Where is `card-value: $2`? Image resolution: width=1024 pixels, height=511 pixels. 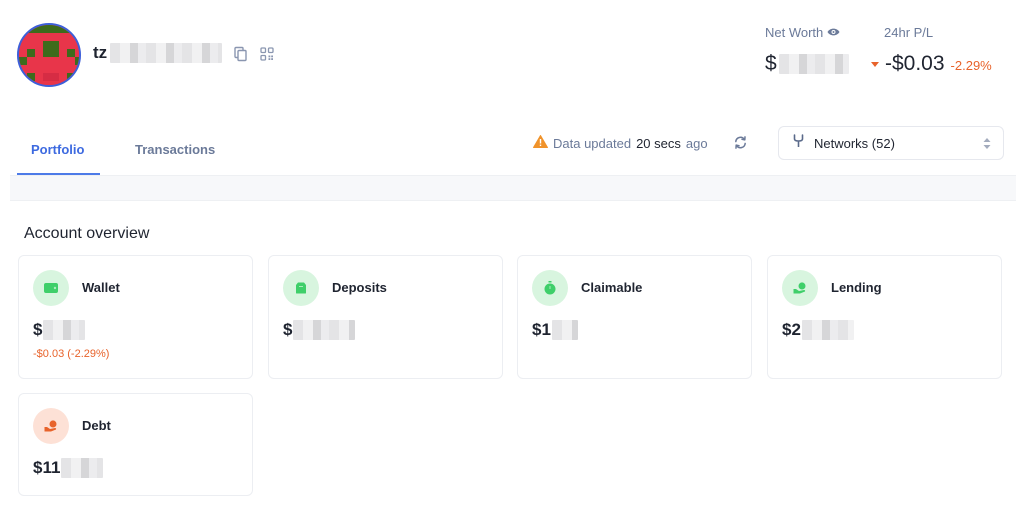
card-value: $2 is located at coordinates (818, 330).